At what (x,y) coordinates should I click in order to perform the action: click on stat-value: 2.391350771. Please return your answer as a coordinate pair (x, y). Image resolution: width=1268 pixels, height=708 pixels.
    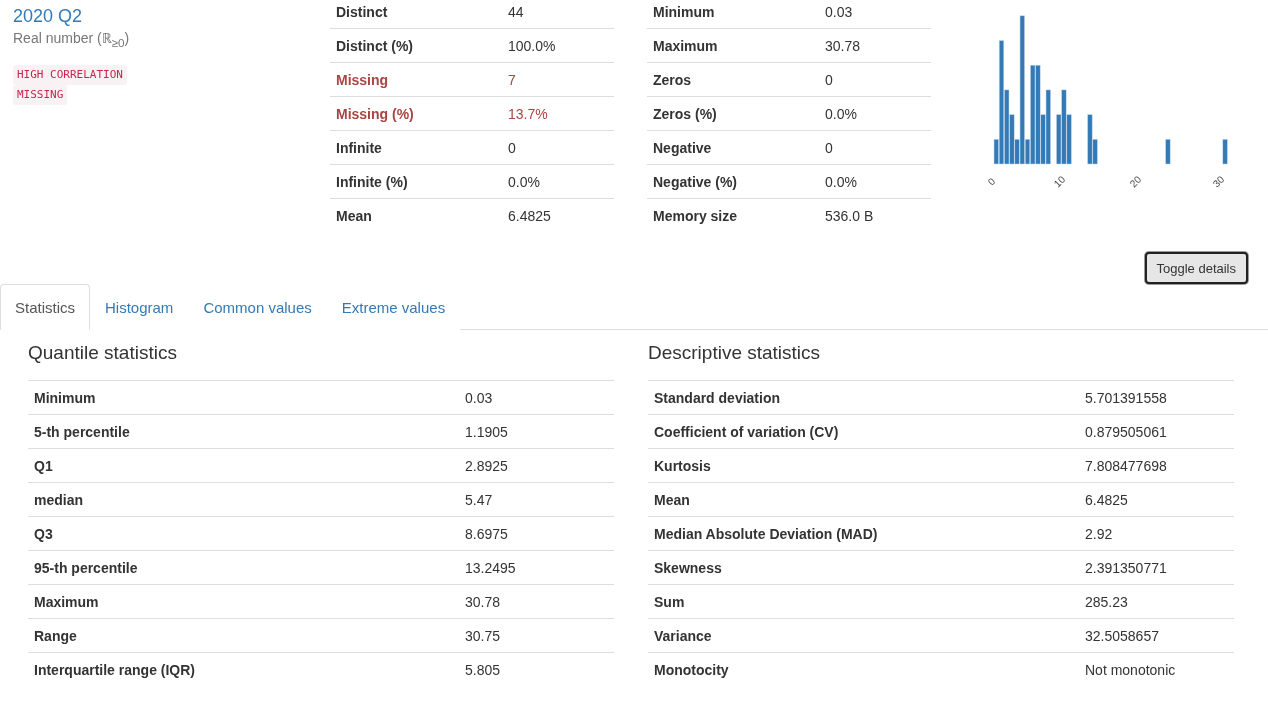
    Looking at the image, I should click on (1126, 567).